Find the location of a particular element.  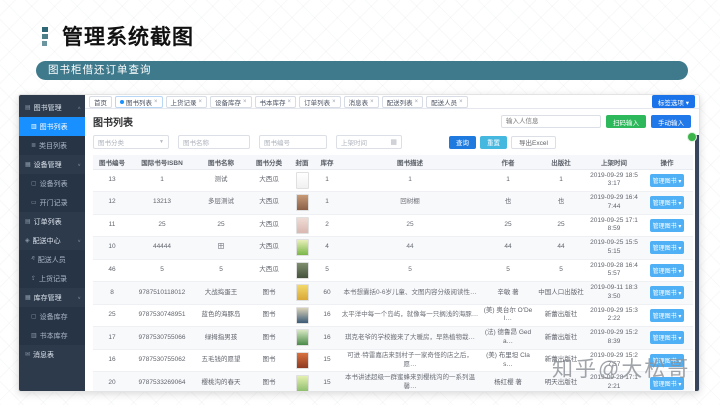

calendar-icon: ▭ is located at coordinates (34, 203).